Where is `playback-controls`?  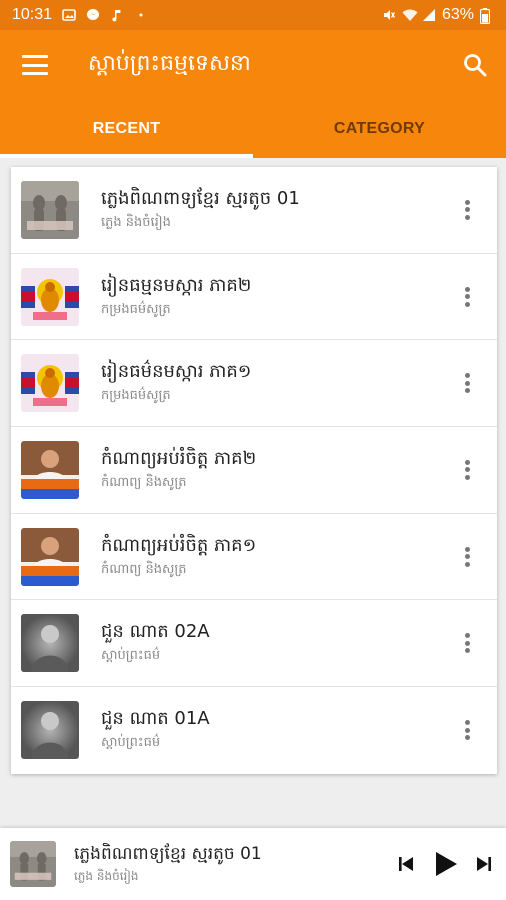
playback-controls is located at coordinates (451, 864).